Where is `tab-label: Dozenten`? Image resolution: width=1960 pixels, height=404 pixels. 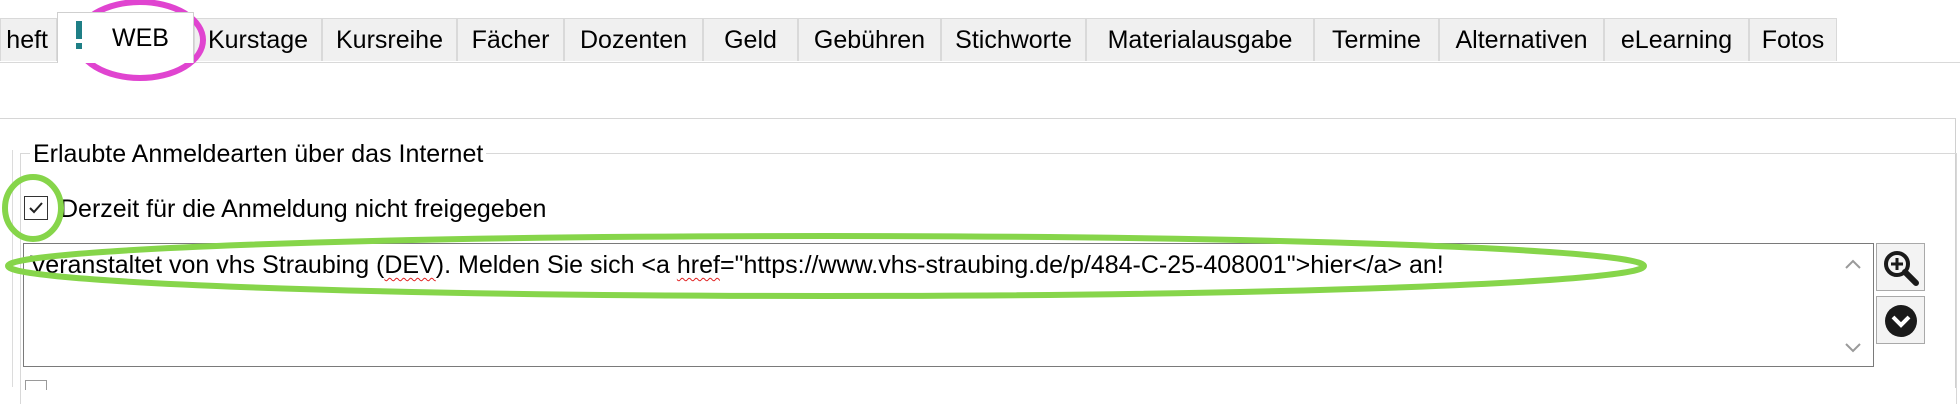
tab-label: Dozenten is located at coordinates (633, 40).